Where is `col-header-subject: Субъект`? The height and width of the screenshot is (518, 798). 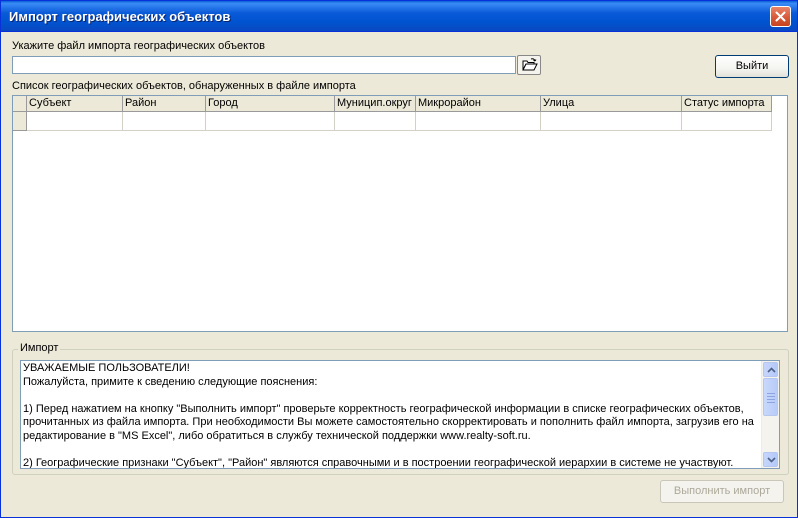 col-header-subject: Субъект is located at coordinates (75, 104).